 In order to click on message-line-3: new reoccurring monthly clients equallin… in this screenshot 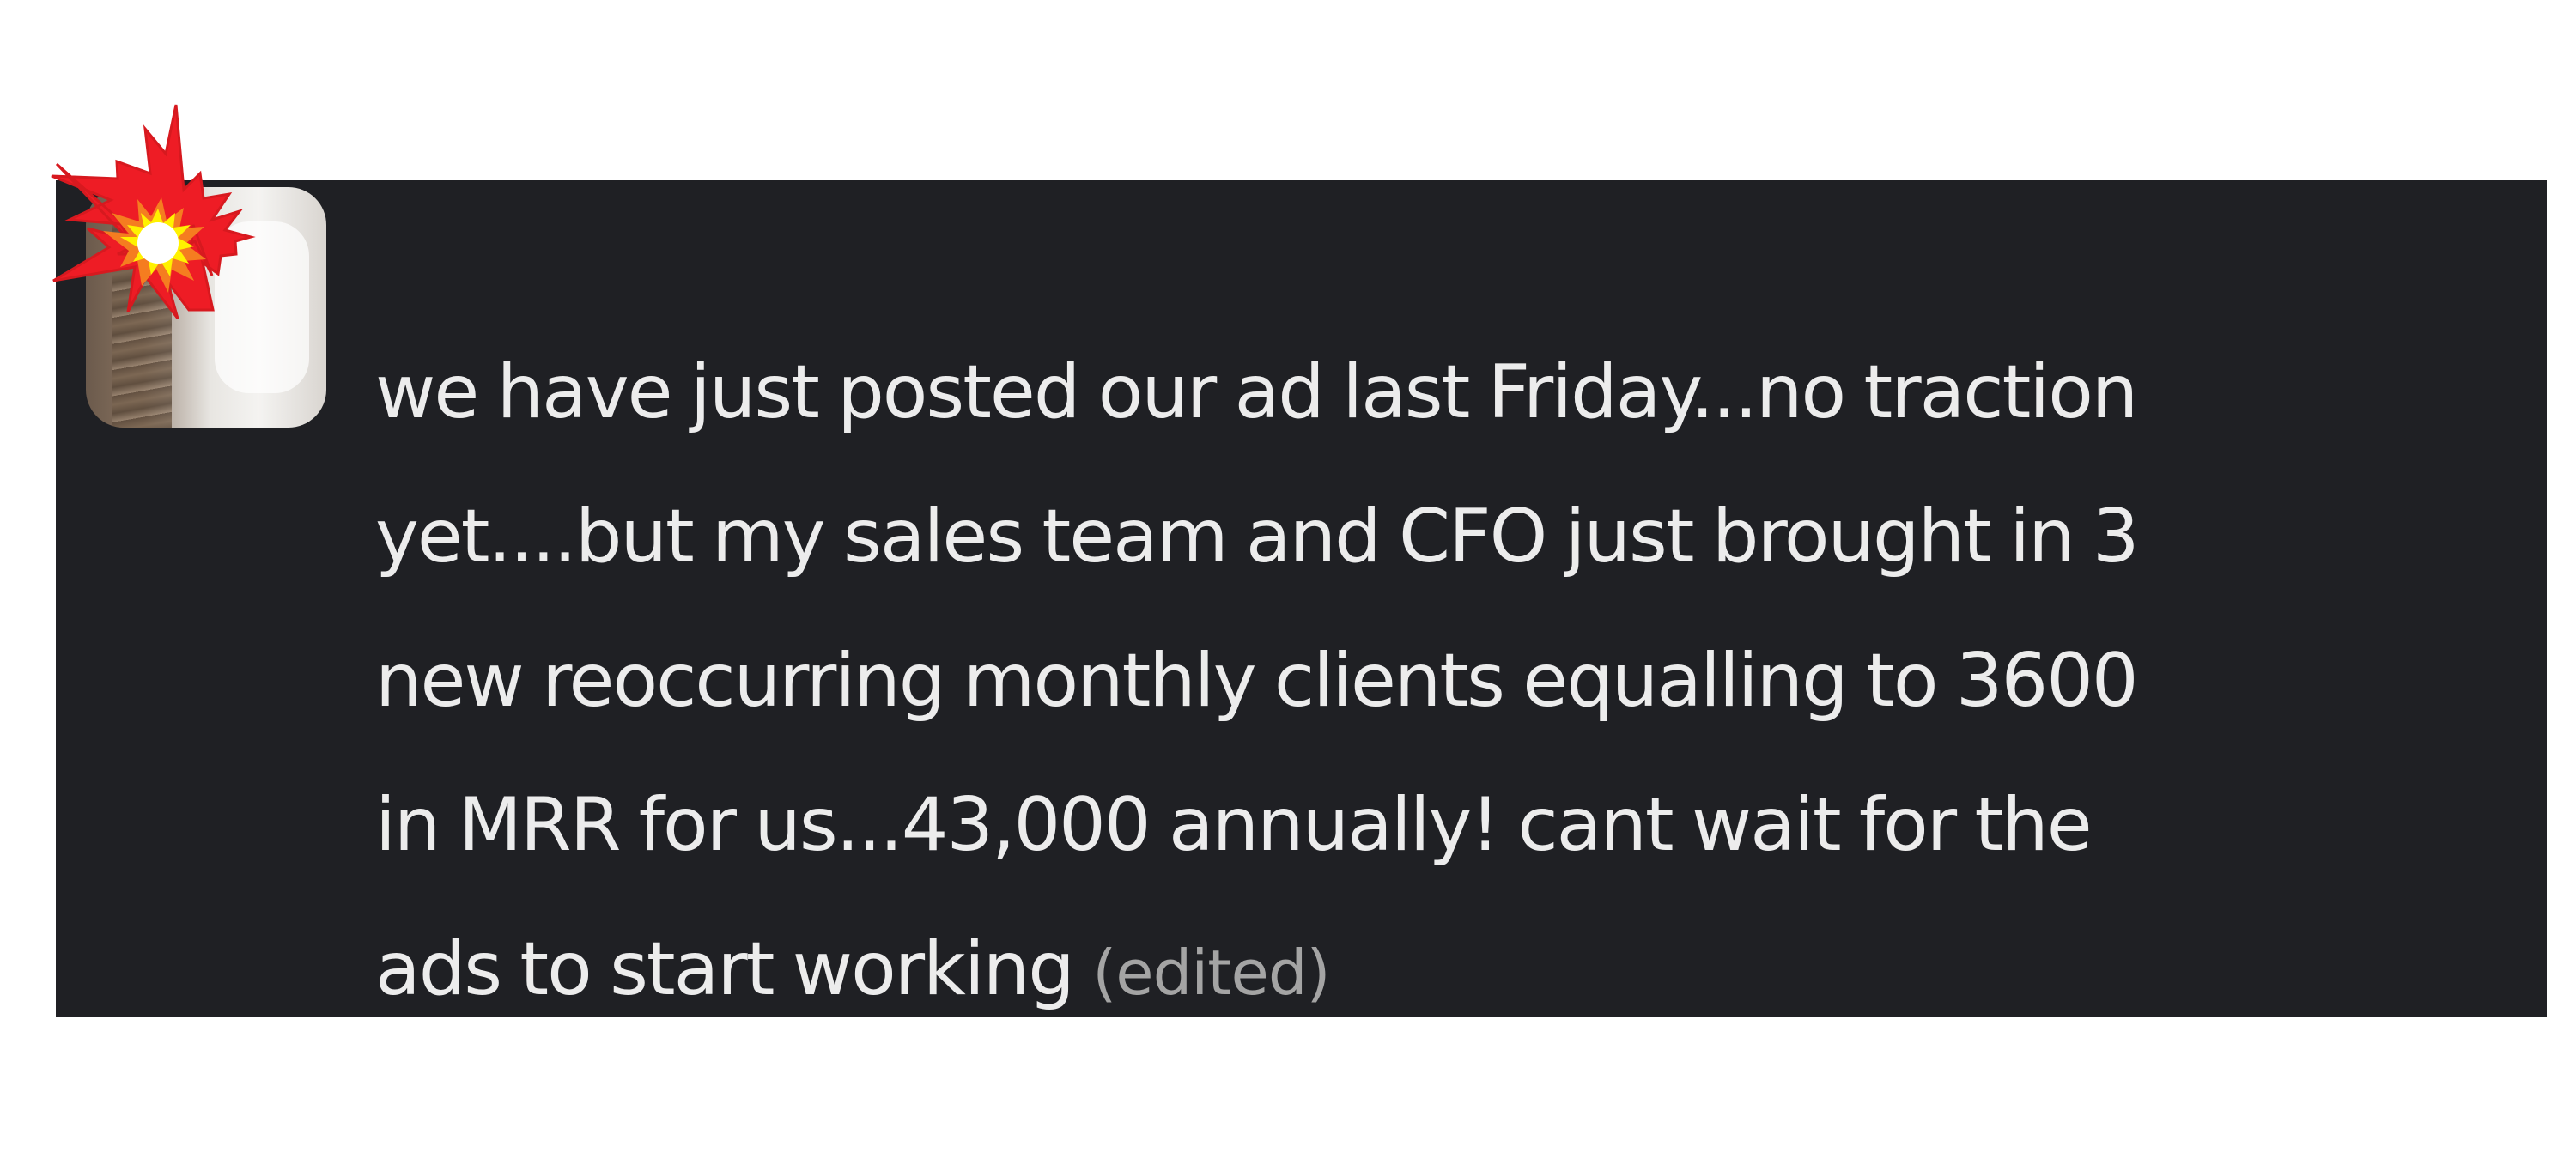, I will do `click(1257, 681)`.